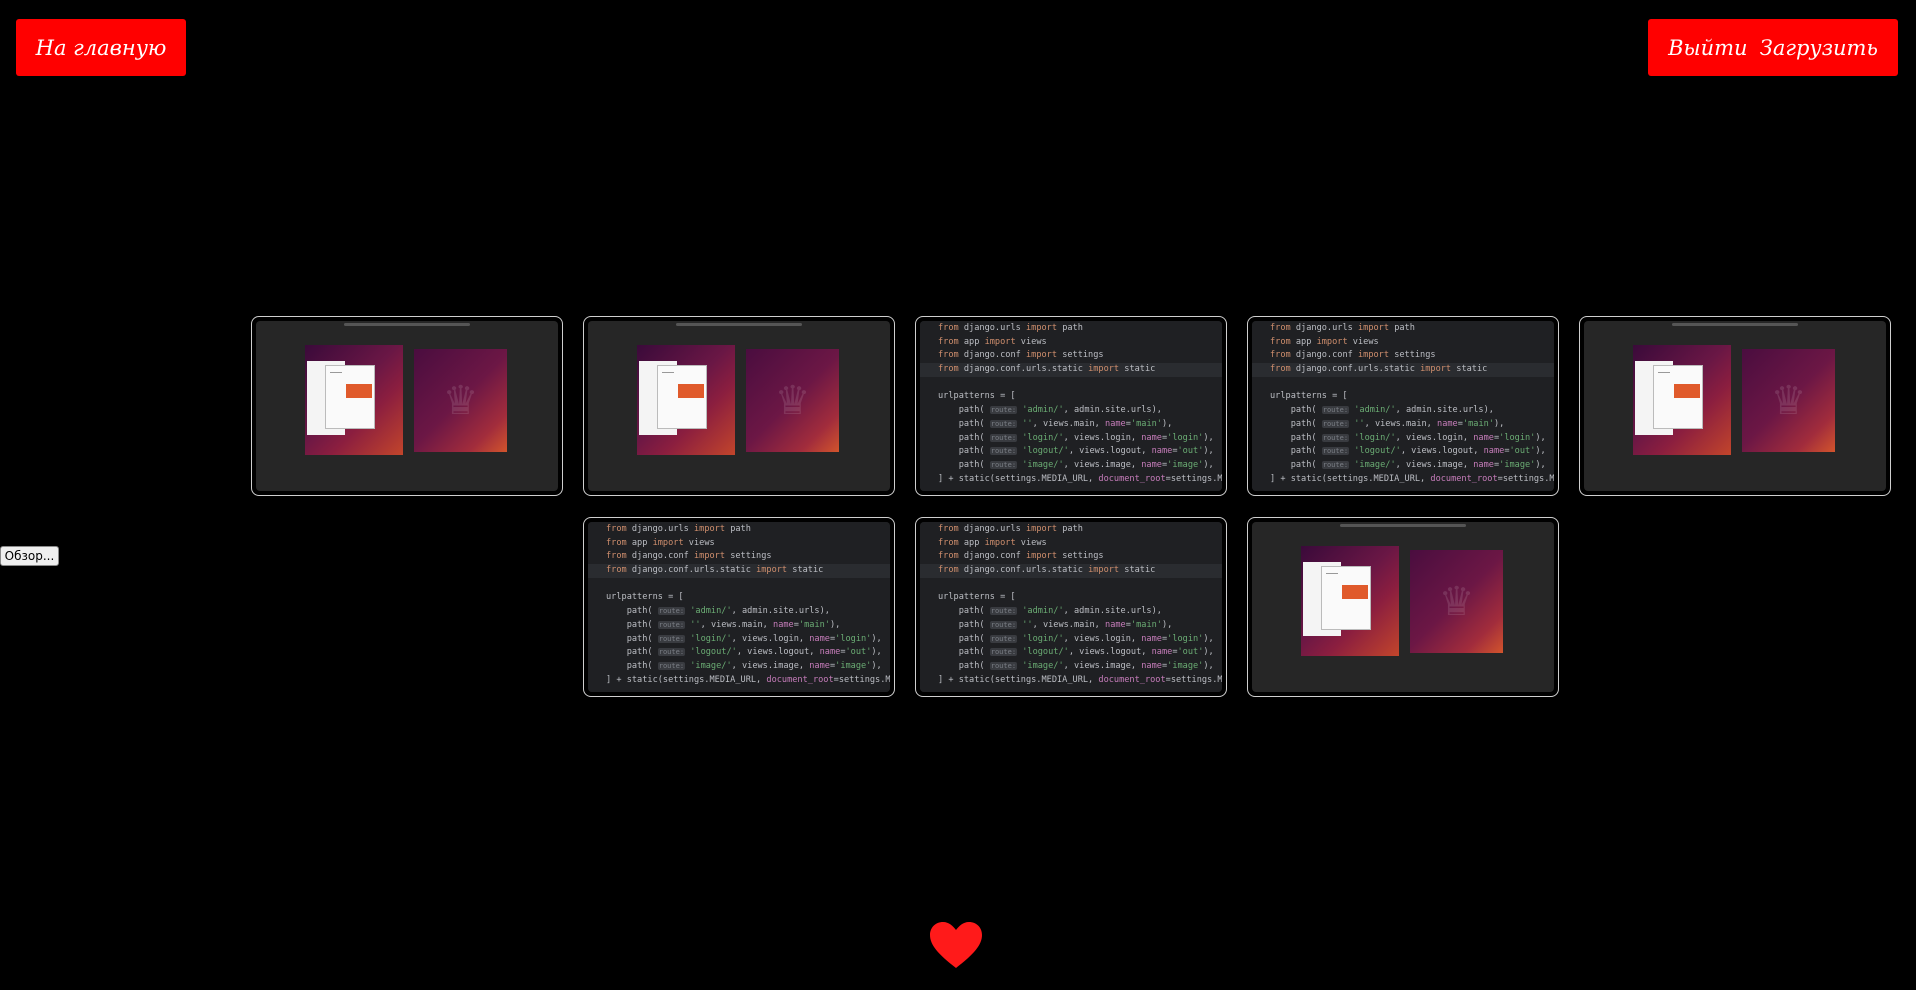  What do you see at coordinates (956, 945) in the screenshot?
I see `heart-icon` at bounding box center [956, 945].